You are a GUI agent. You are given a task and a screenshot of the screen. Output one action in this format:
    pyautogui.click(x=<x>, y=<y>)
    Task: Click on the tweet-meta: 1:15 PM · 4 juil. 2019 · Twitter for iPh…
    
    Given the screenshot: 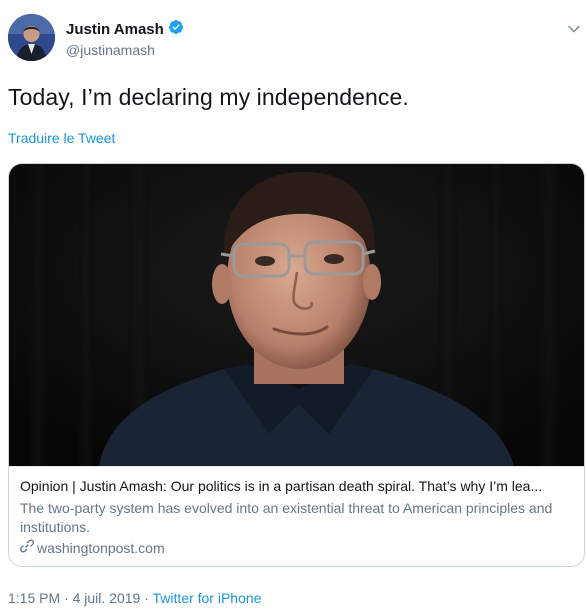 What is the action you would take?
    pyautogui.click(x=134, y=598)
    